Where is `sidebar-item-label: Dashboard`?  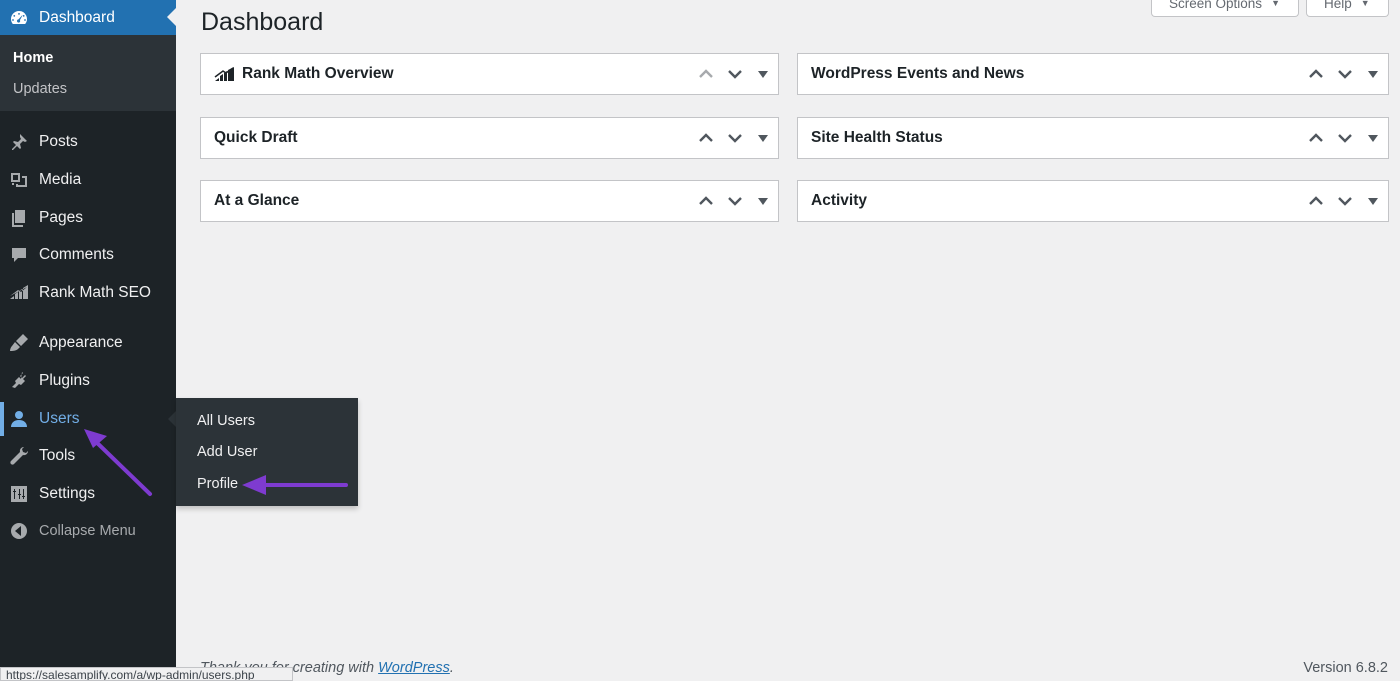
sidebar-item-label: Dashboard is located at coordinates (77, 17).